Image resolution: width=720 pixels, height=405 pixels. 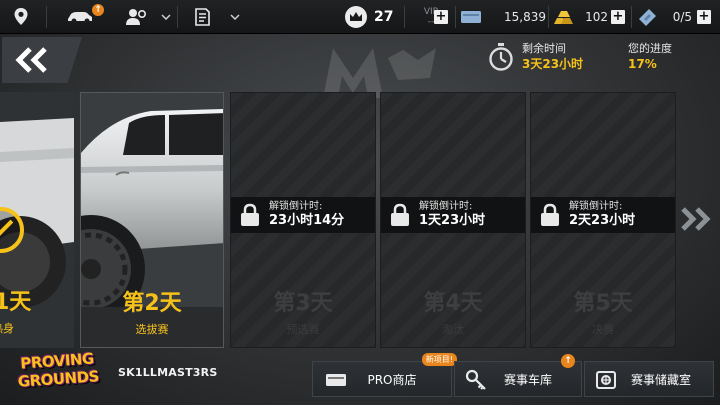 I want to click on progress-label: 您的进度, so click(x=650, y=48).